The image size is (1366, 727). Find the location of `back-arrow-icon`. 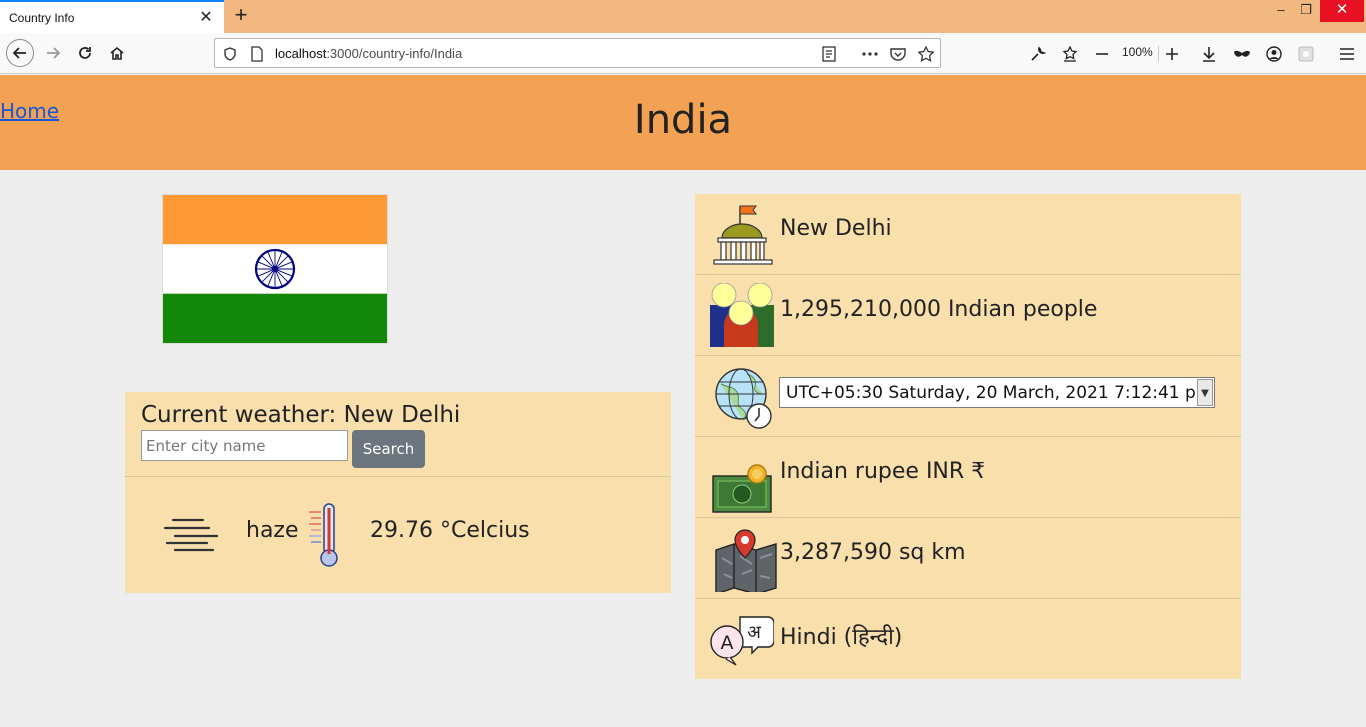

back-arrow-icon is located at coordinates (19, 53).